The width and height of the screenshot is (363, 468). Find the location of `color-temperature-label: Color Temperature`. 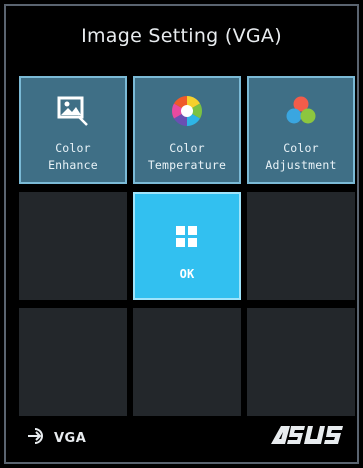

color-temperature-label: Color Temperature is located at coordinates (187, 156).